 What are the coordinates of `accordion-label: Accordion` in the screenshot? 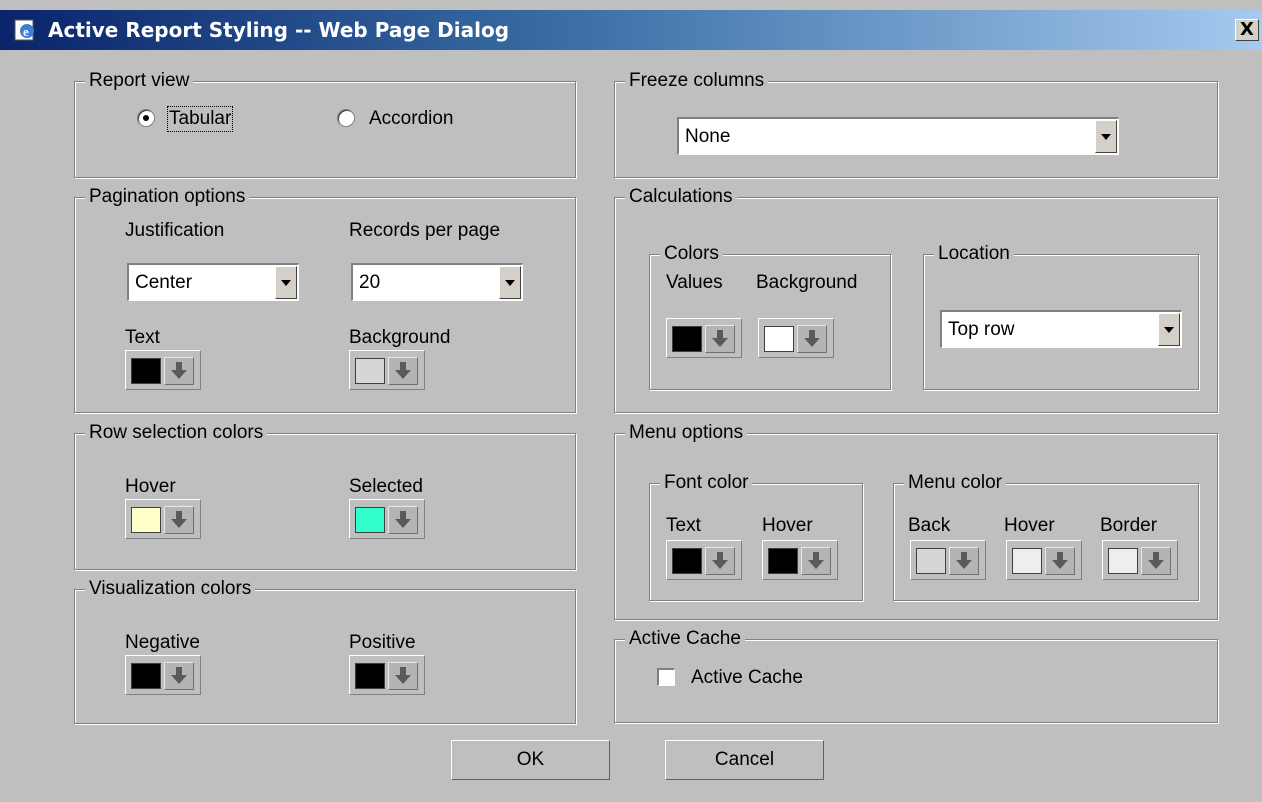 It's located at (411, 119).